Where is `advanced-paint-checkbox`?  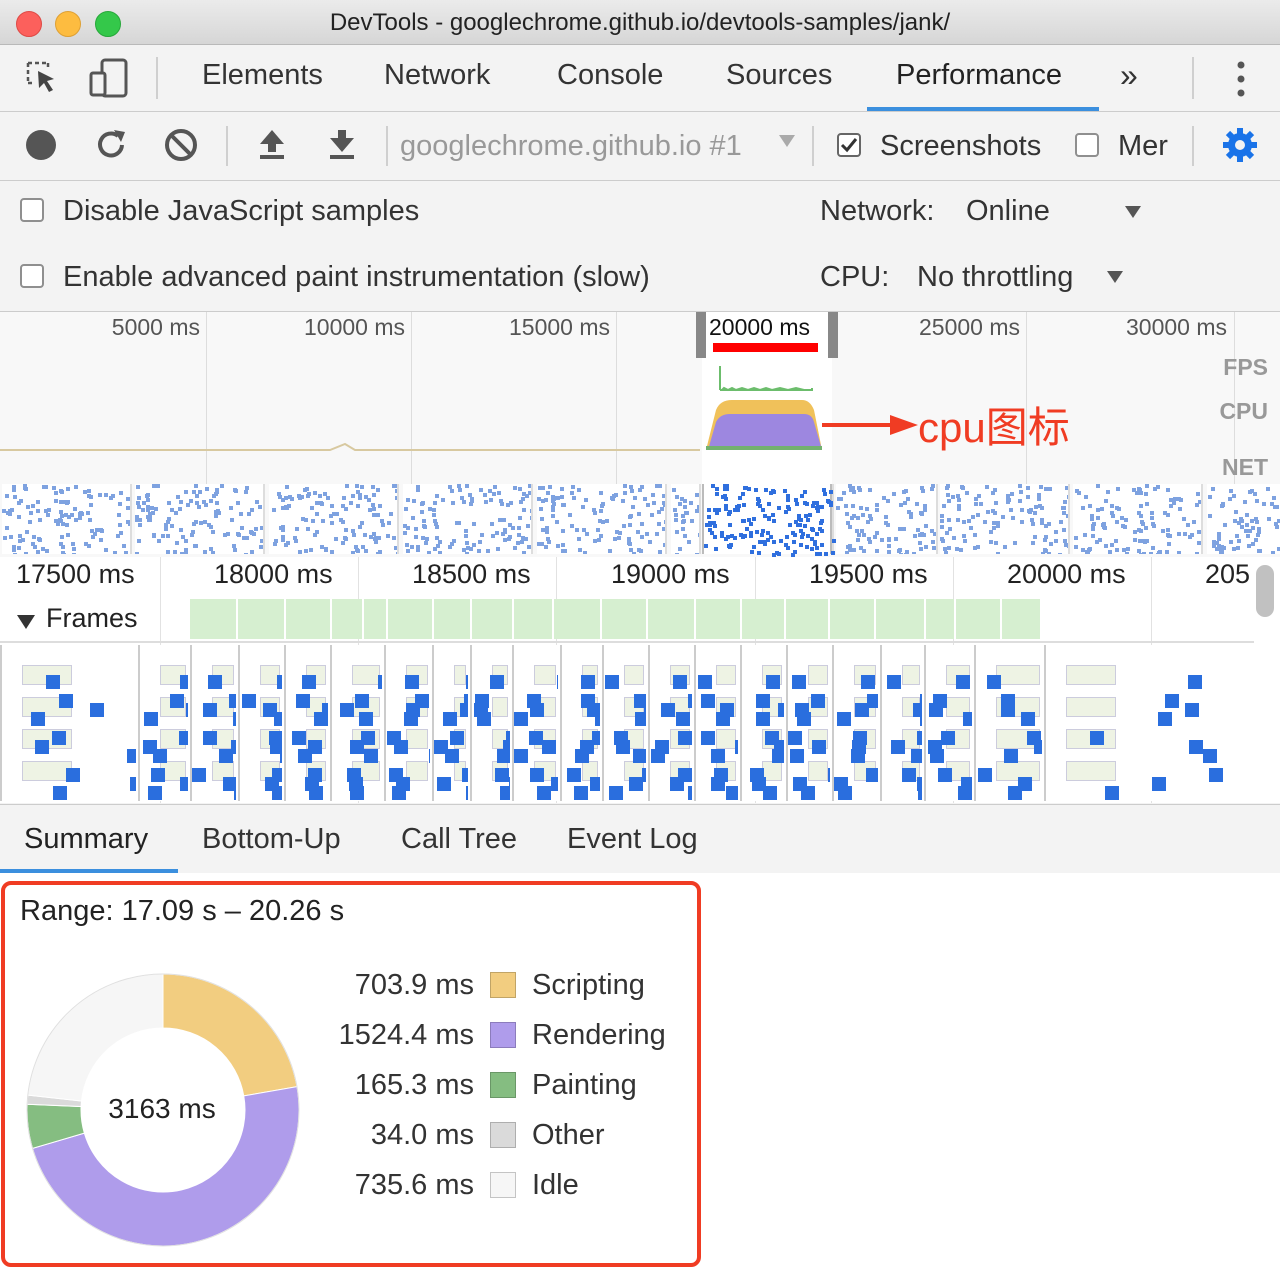
advanced-paint-checkbox is located at coordinates (32, 276).